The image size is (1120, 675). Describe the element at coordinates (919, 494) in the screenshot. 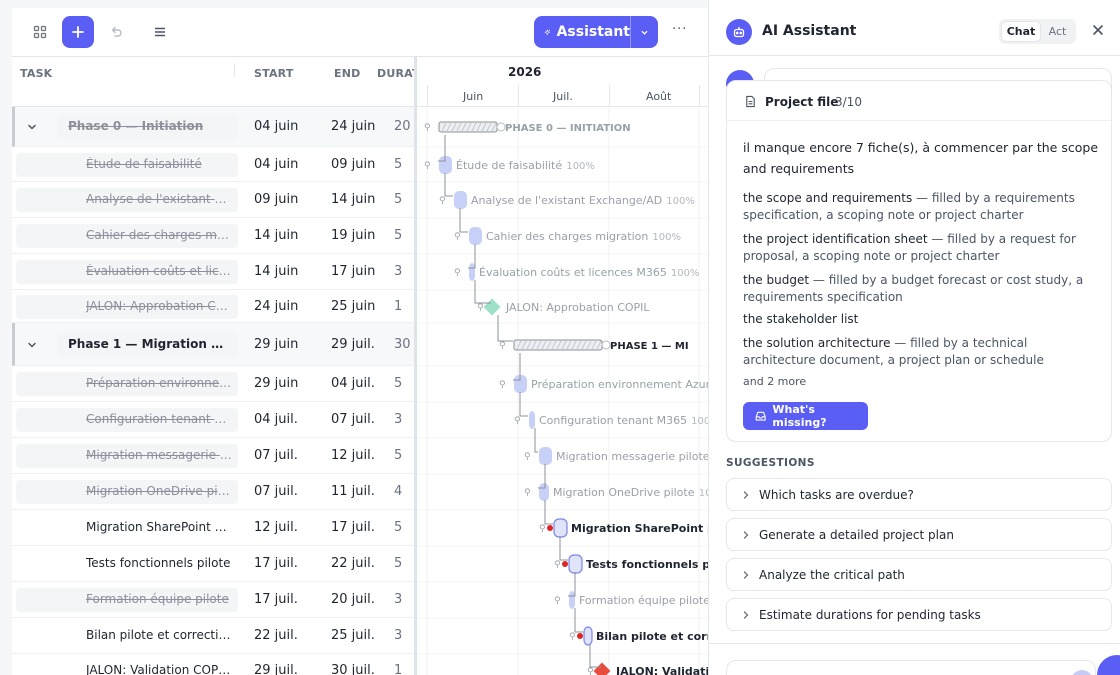

I see `suggestion-item: Which tasks are overdue?` at that location.